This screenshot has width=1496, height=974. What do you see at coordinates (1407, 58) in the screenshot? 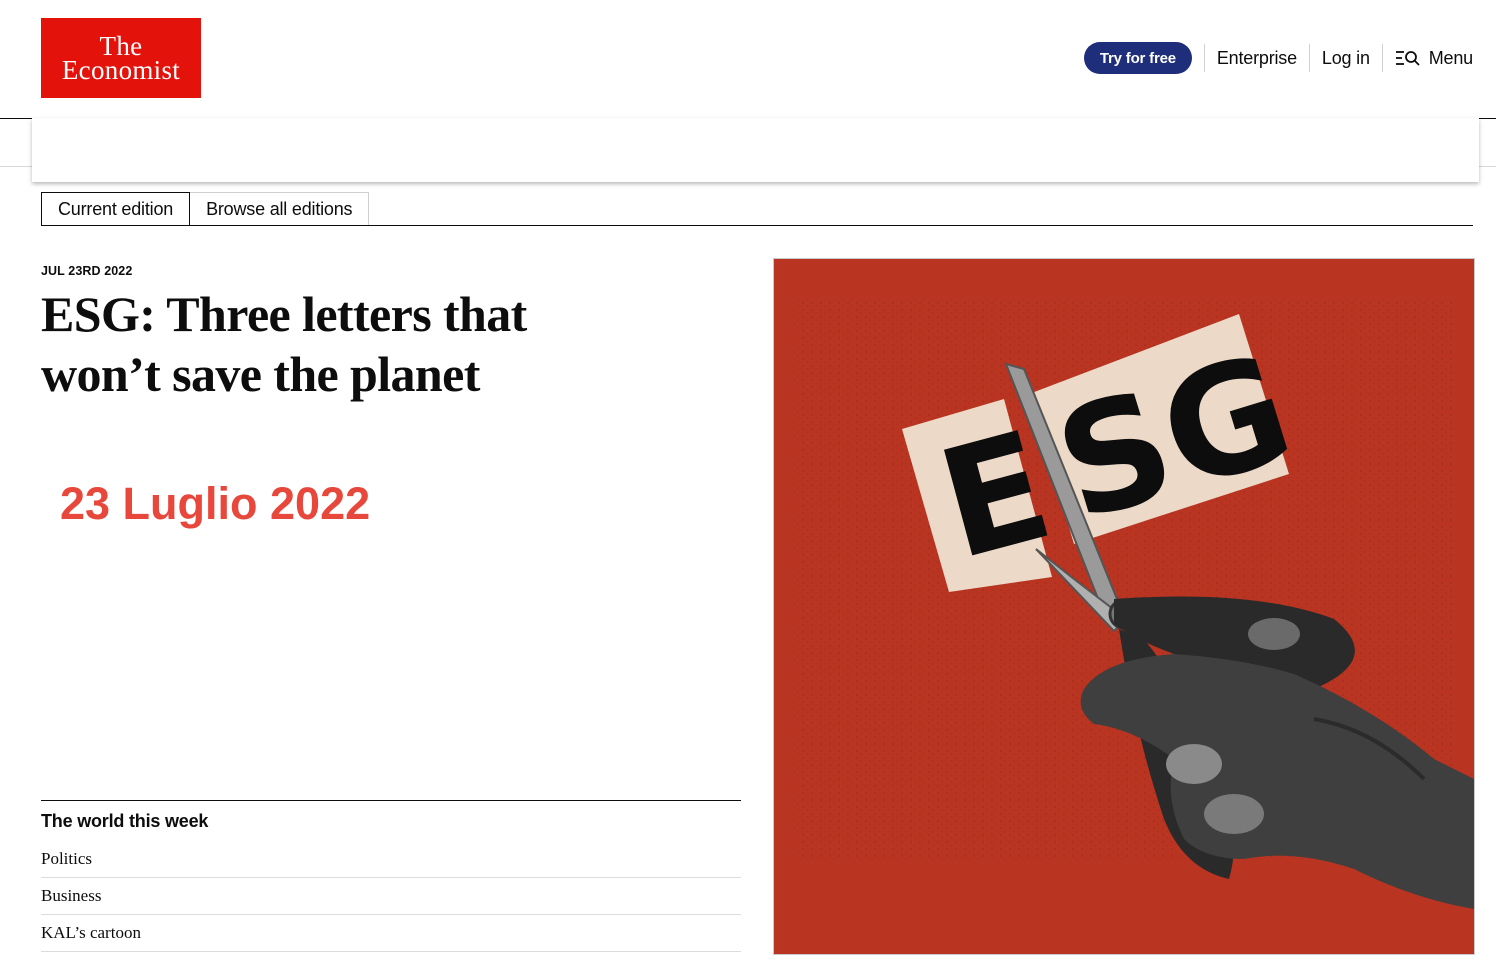
I see `menu-search-icon` at bounding box center [1407, 58].